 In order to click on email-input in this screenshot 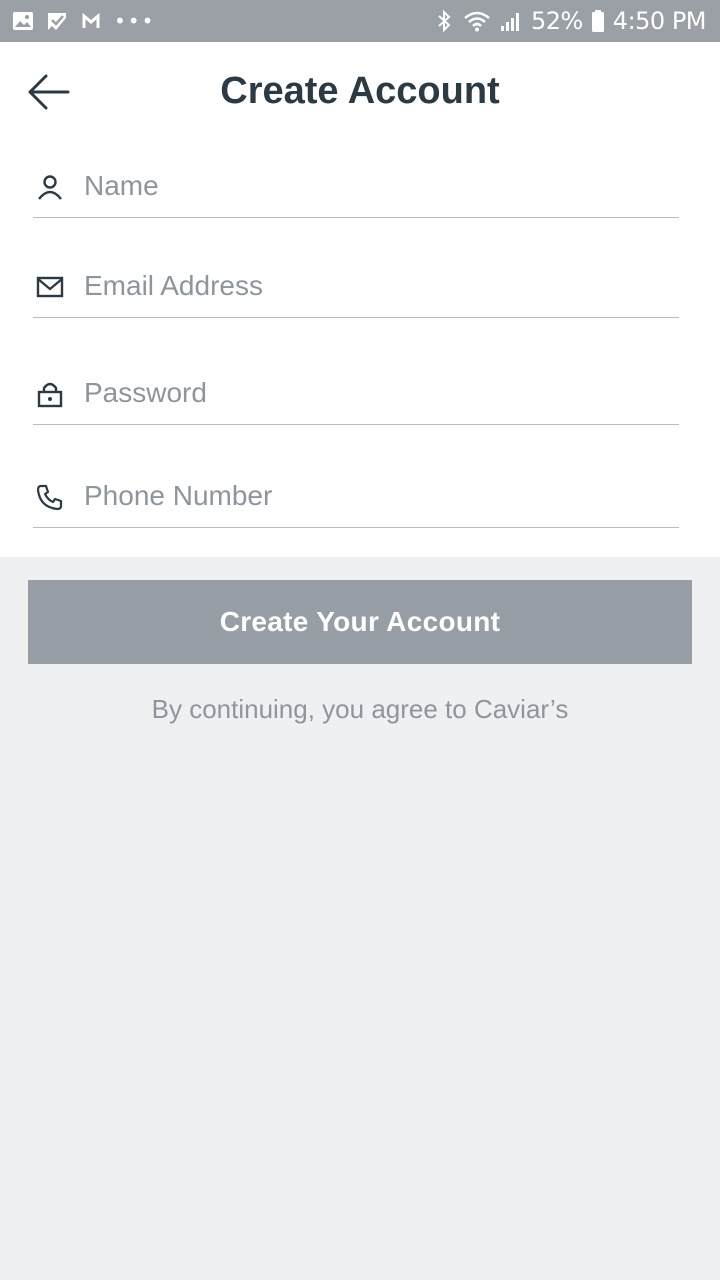, I will do `click(374, 286)`.